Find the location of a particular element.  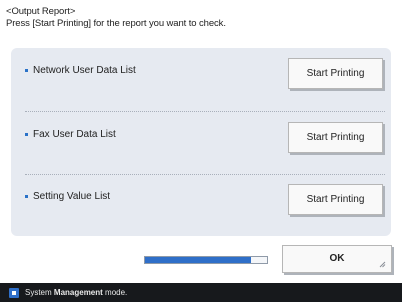

resize-corner-icon is located at coordinates (382, 264).